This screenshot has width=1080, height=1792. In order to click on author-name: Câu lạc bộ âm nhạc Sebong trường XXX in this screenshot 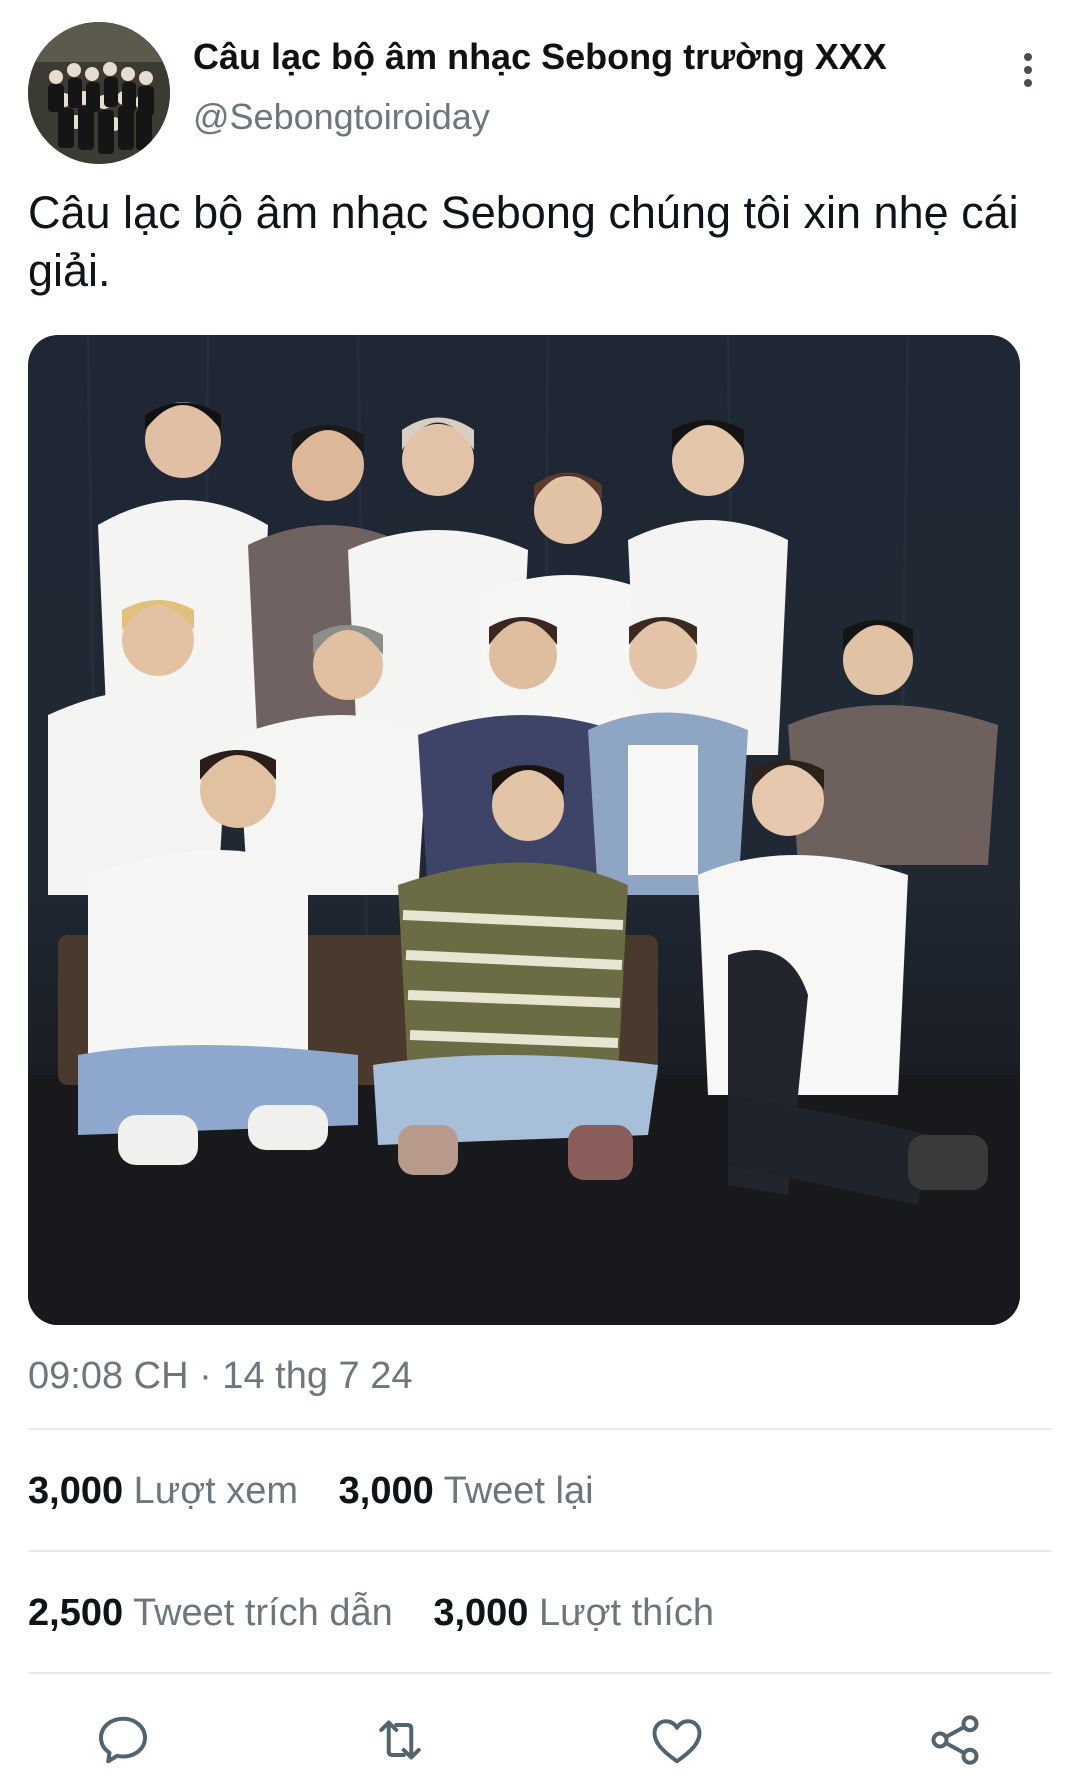, I will do `click(540, 57)`.